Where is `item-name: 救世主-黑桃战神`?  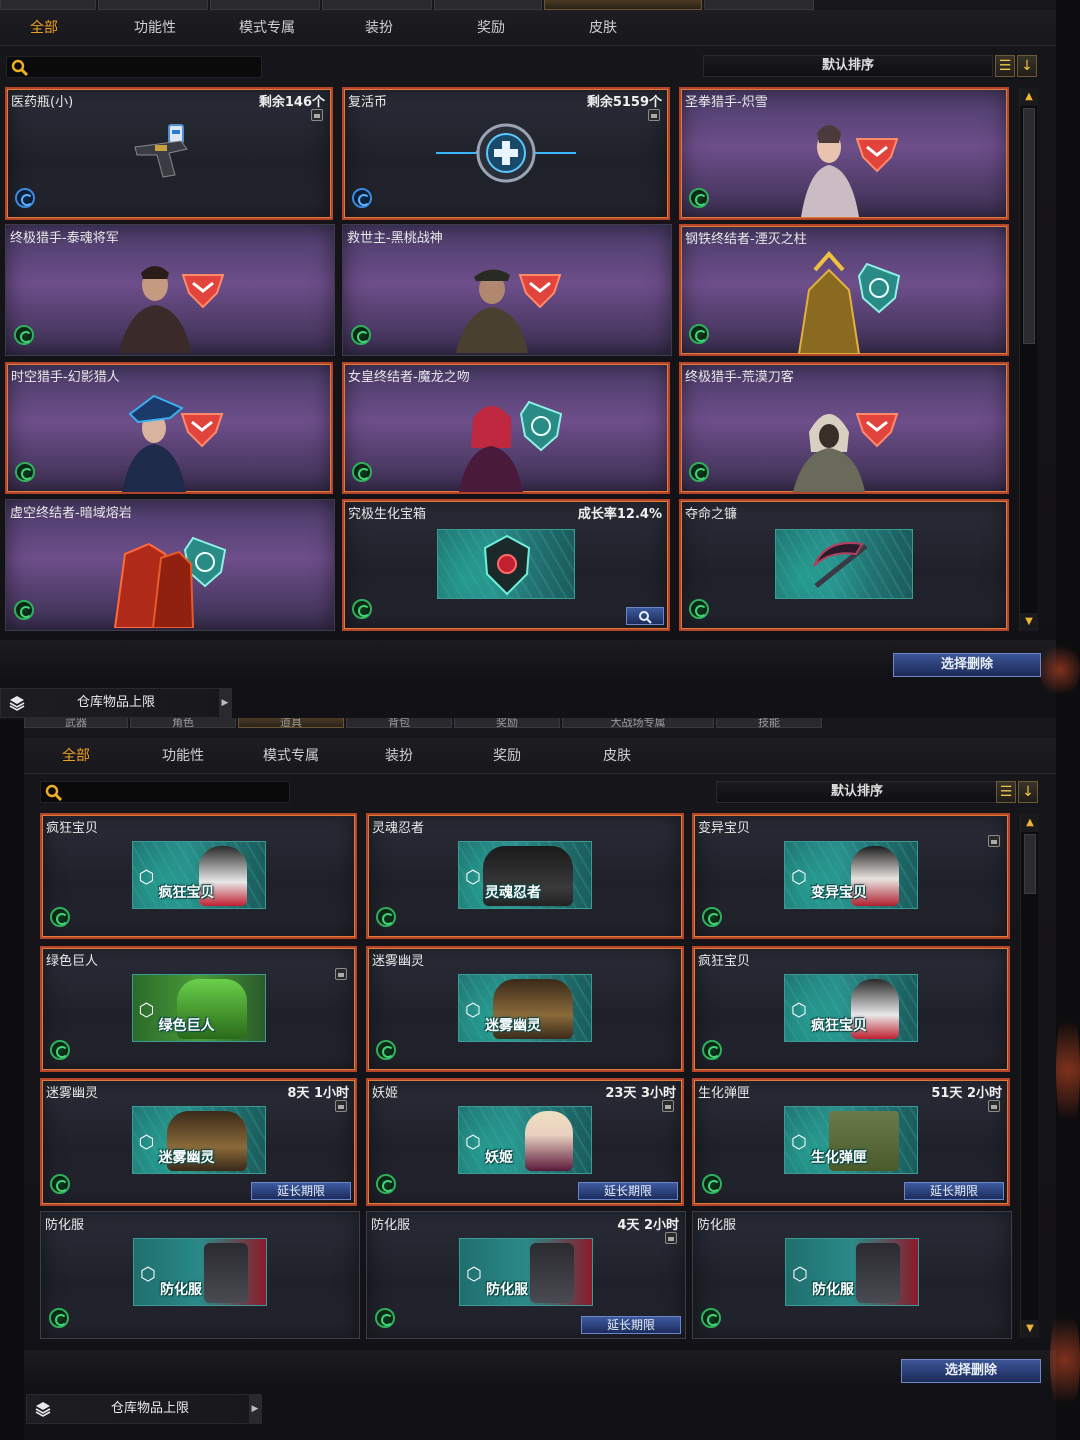 item-name: 救世主-黑桃战神 is located at coordinates (395, 238).